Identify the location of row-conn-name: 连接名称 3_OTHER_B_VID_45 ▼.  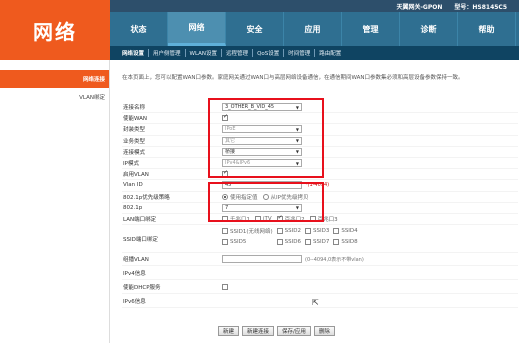
(320, 108).